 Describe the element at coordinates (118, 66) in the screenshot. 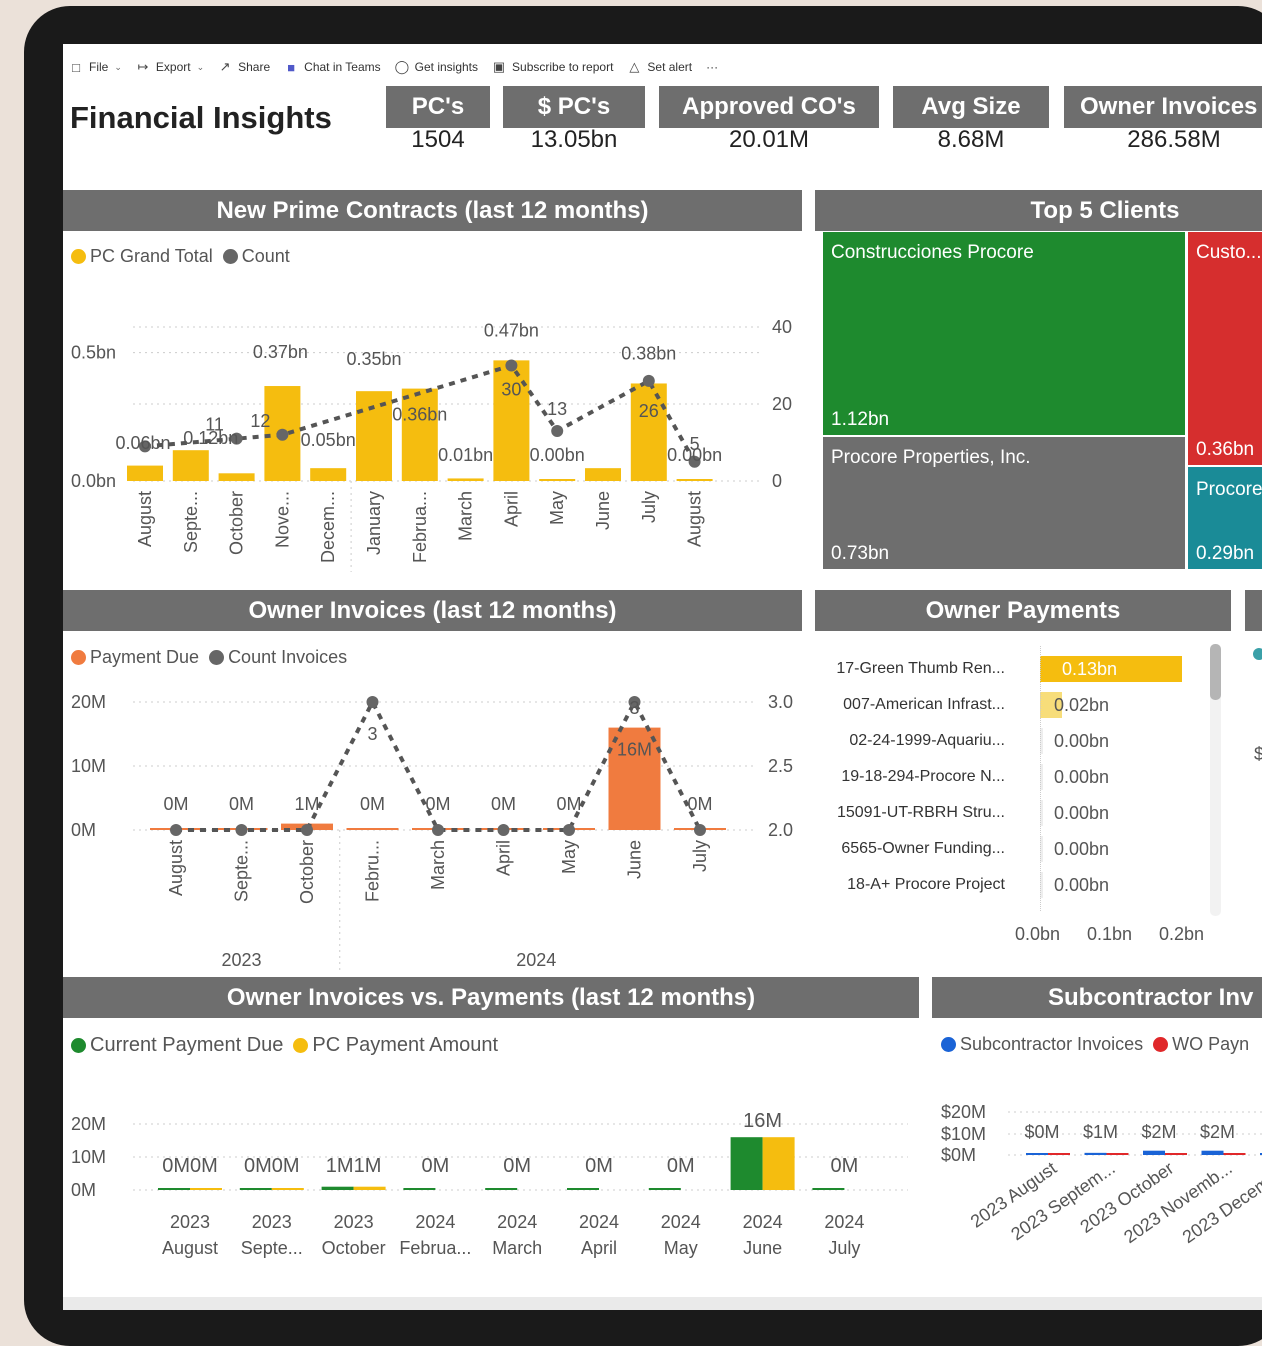

I see `chevron-down-icon: ⌄` at that location.